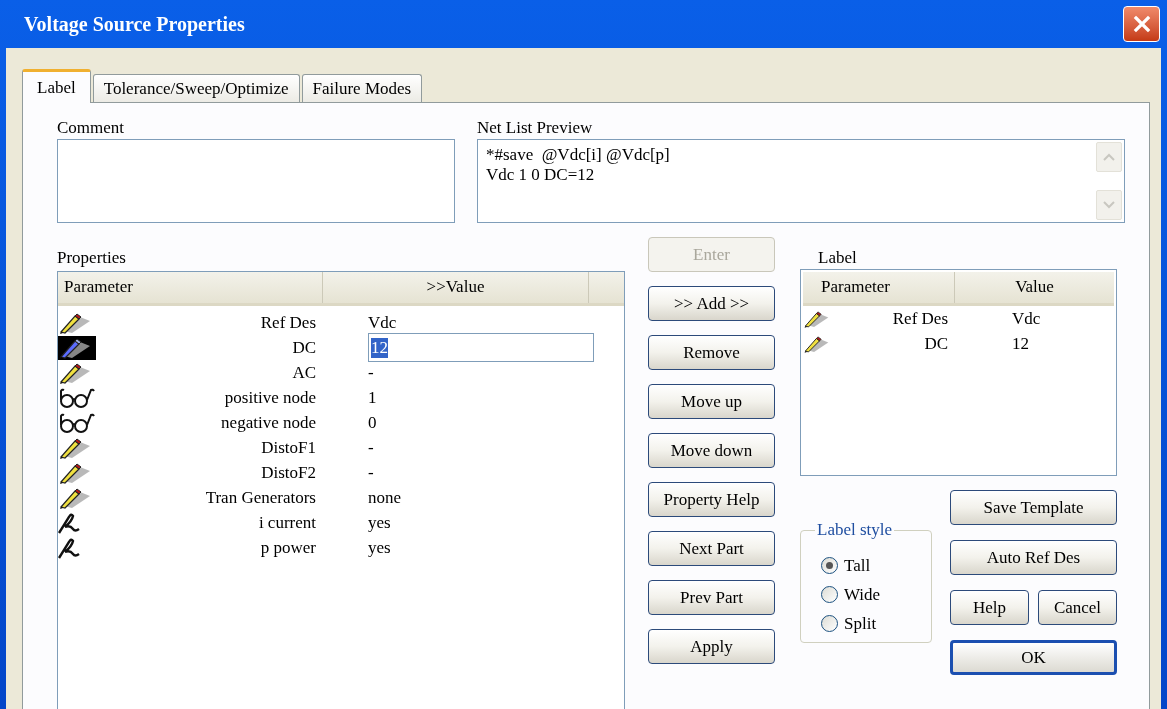  What do you see at coordinates (1020, 343) in the screenshot?
I see `value-cell: 12` at bounding box center [1020, 343].